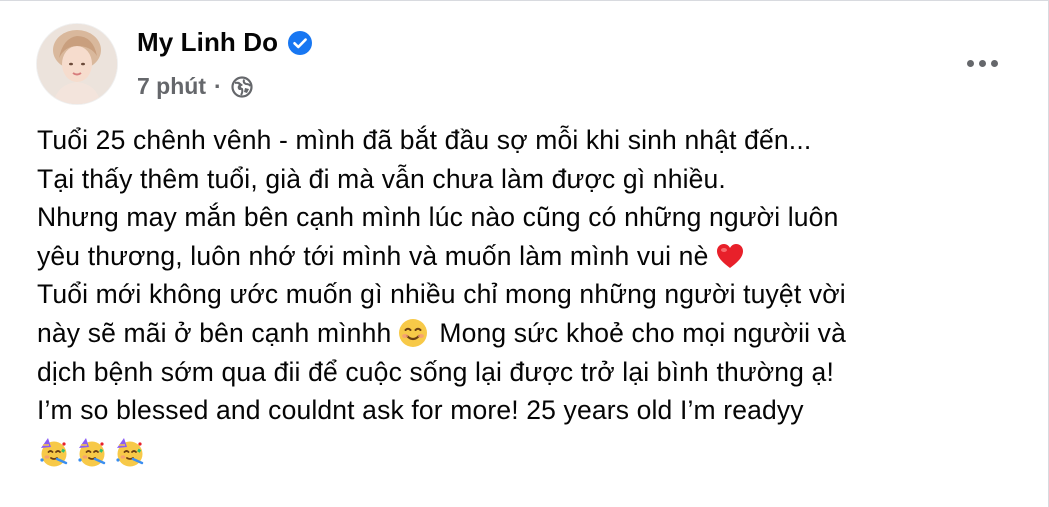 The height and width of the screenshot is (507, 1049). I want to click on author-name: My Linh Do, so click(207, 42).